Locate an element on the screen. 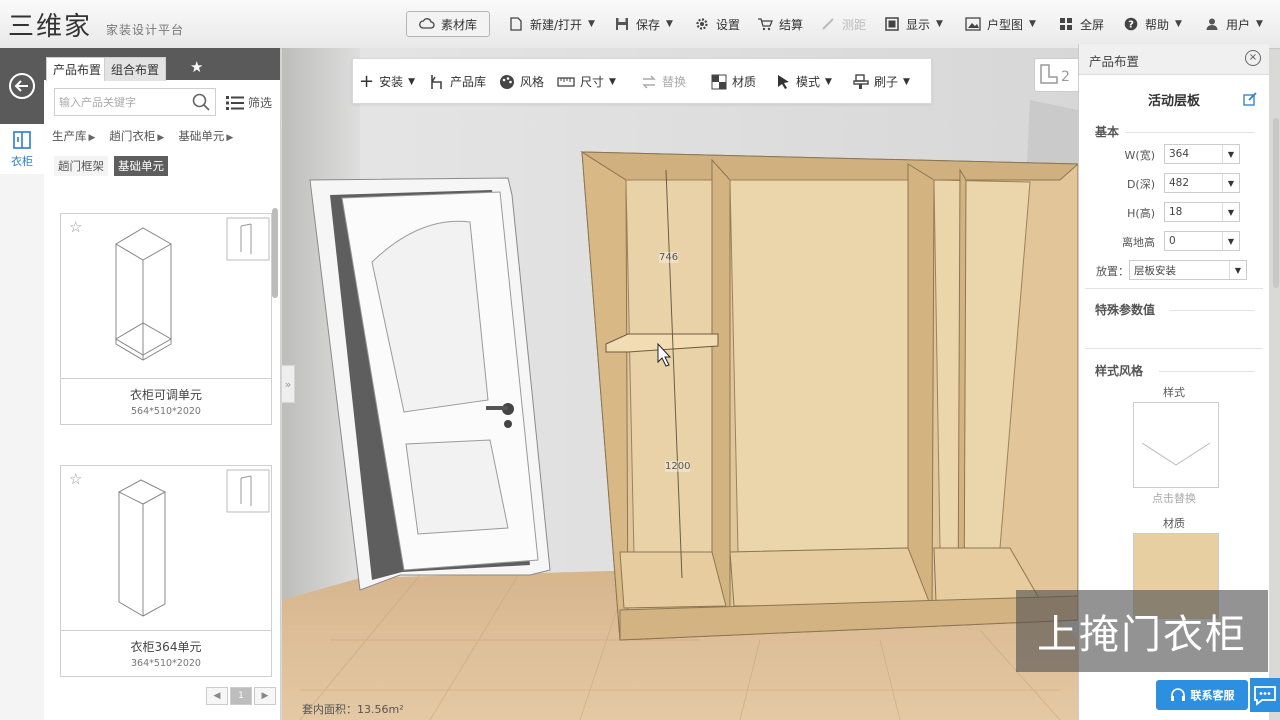 This screenshot has height=720, width=1280. help-label: 帮助 is located at coordinates (1157, 24).